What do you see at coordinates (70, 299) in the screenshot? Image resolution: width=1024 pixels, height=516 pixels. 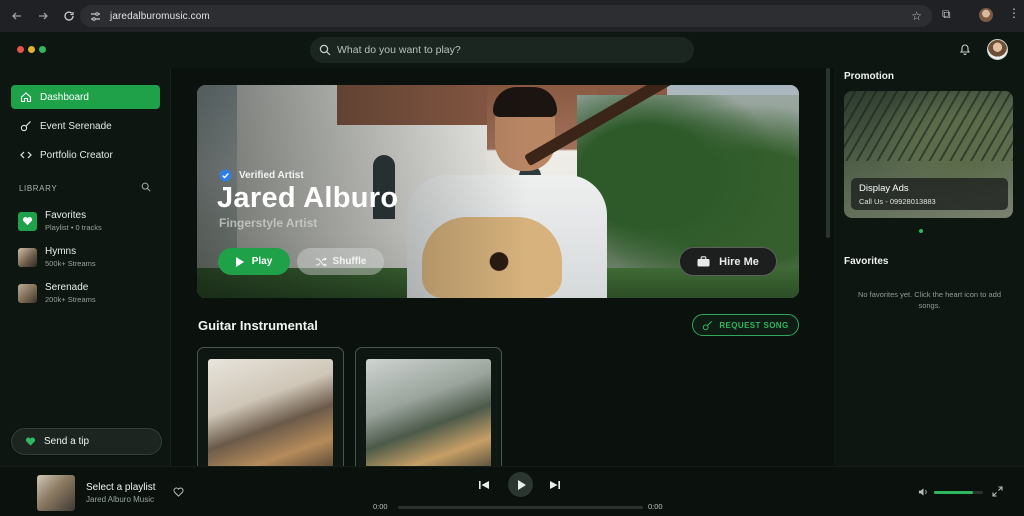 I see `library-item-subtitle: 200k+ Streams` at bounding box center [70, 299].